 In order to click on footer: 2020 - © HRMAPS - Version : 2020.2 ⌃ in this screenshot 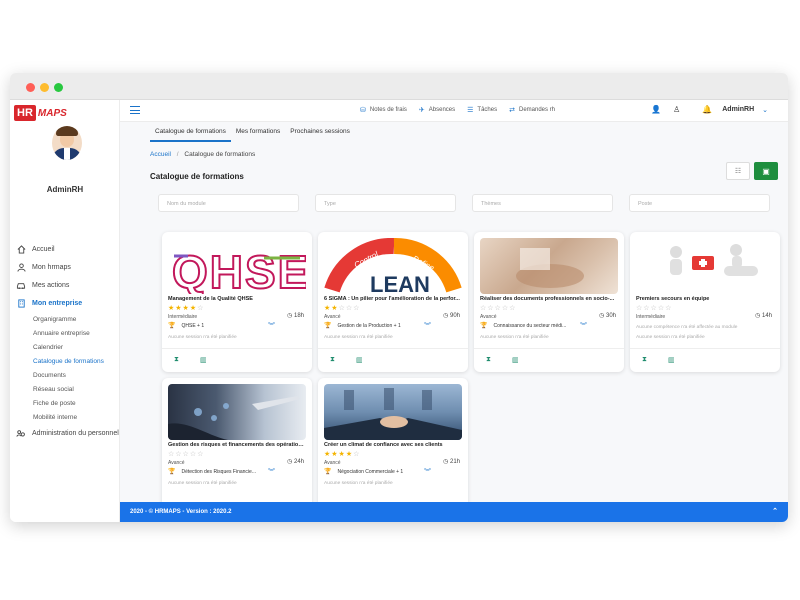, I will do `click(454, 512)`.